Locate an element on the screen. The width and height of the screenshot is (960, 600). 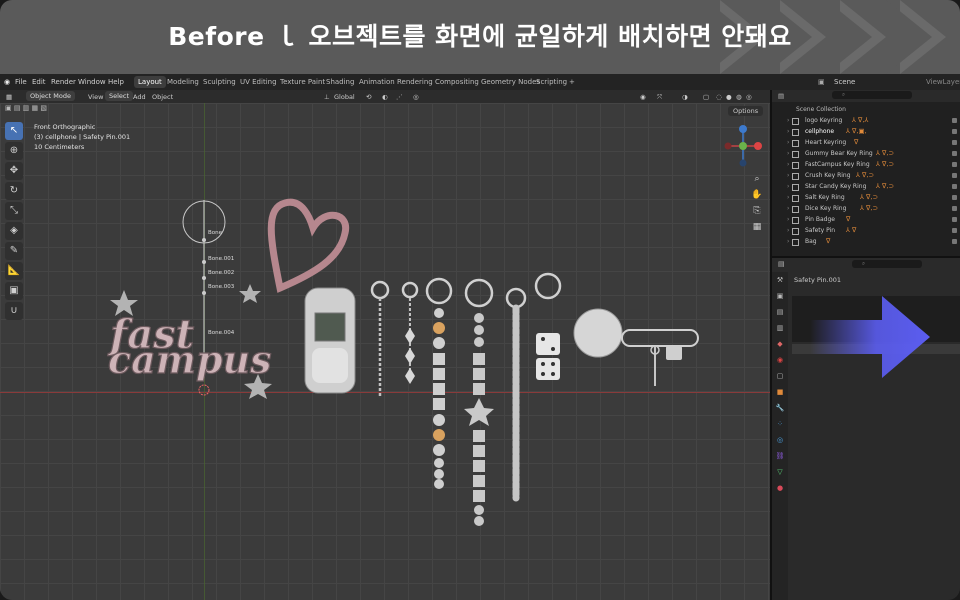
output-tab-icon: ▤ is located at coordinates (780, 312).